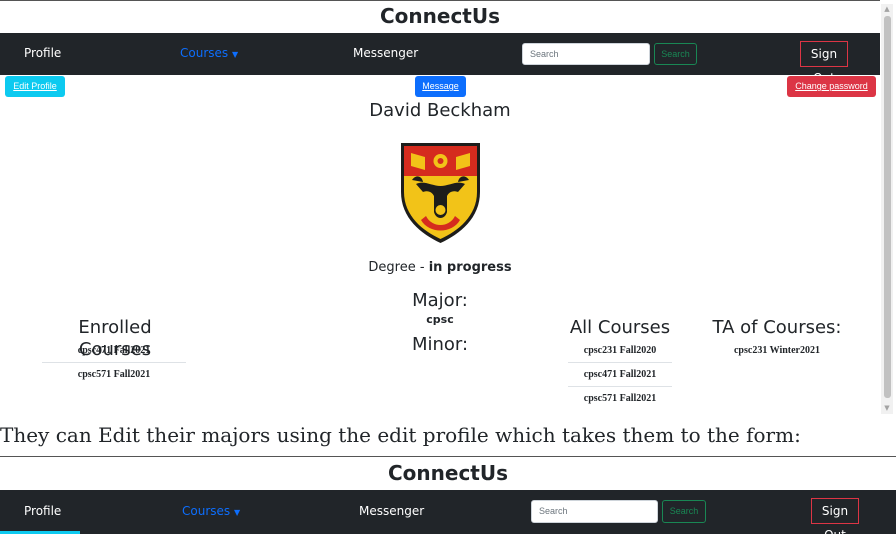  What do you see at coordinates (440, 300) in the screenshot?
I see `major-label: Major:` at bounding box center [440, 300].